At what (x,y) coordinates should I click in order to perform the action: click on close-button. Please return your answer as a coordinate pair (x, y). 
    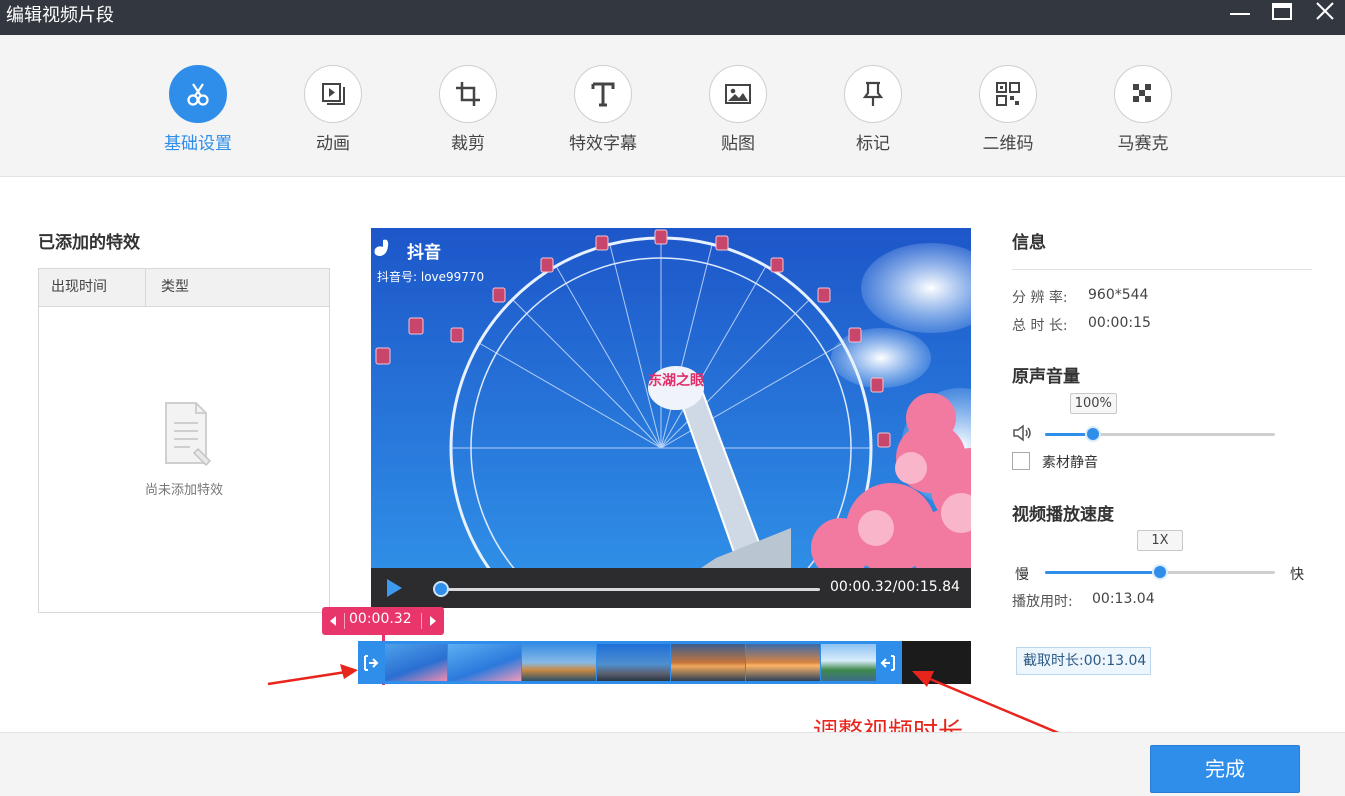
    Looking at the image, I should click on (1325, 15).